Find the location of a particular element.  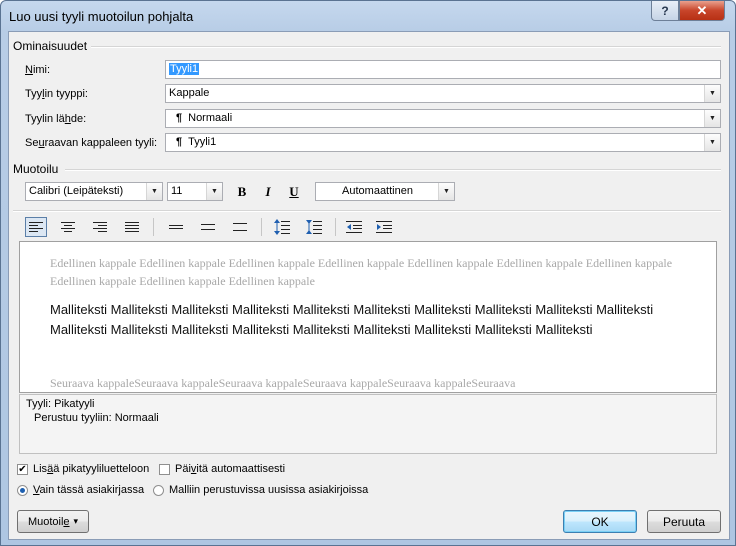

only-this-document-label: Vain tässä asiakirjassa is located at coordinates (88, 490).